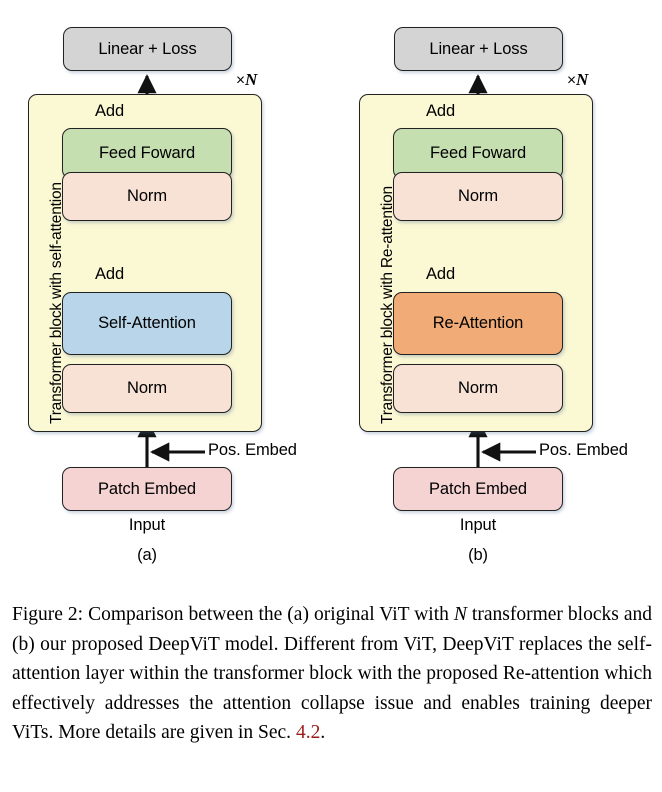 The width and height of the screenshot is (662, 792). I want to click on node-patch-embed-b: Patch Embed, so click(478, 489).